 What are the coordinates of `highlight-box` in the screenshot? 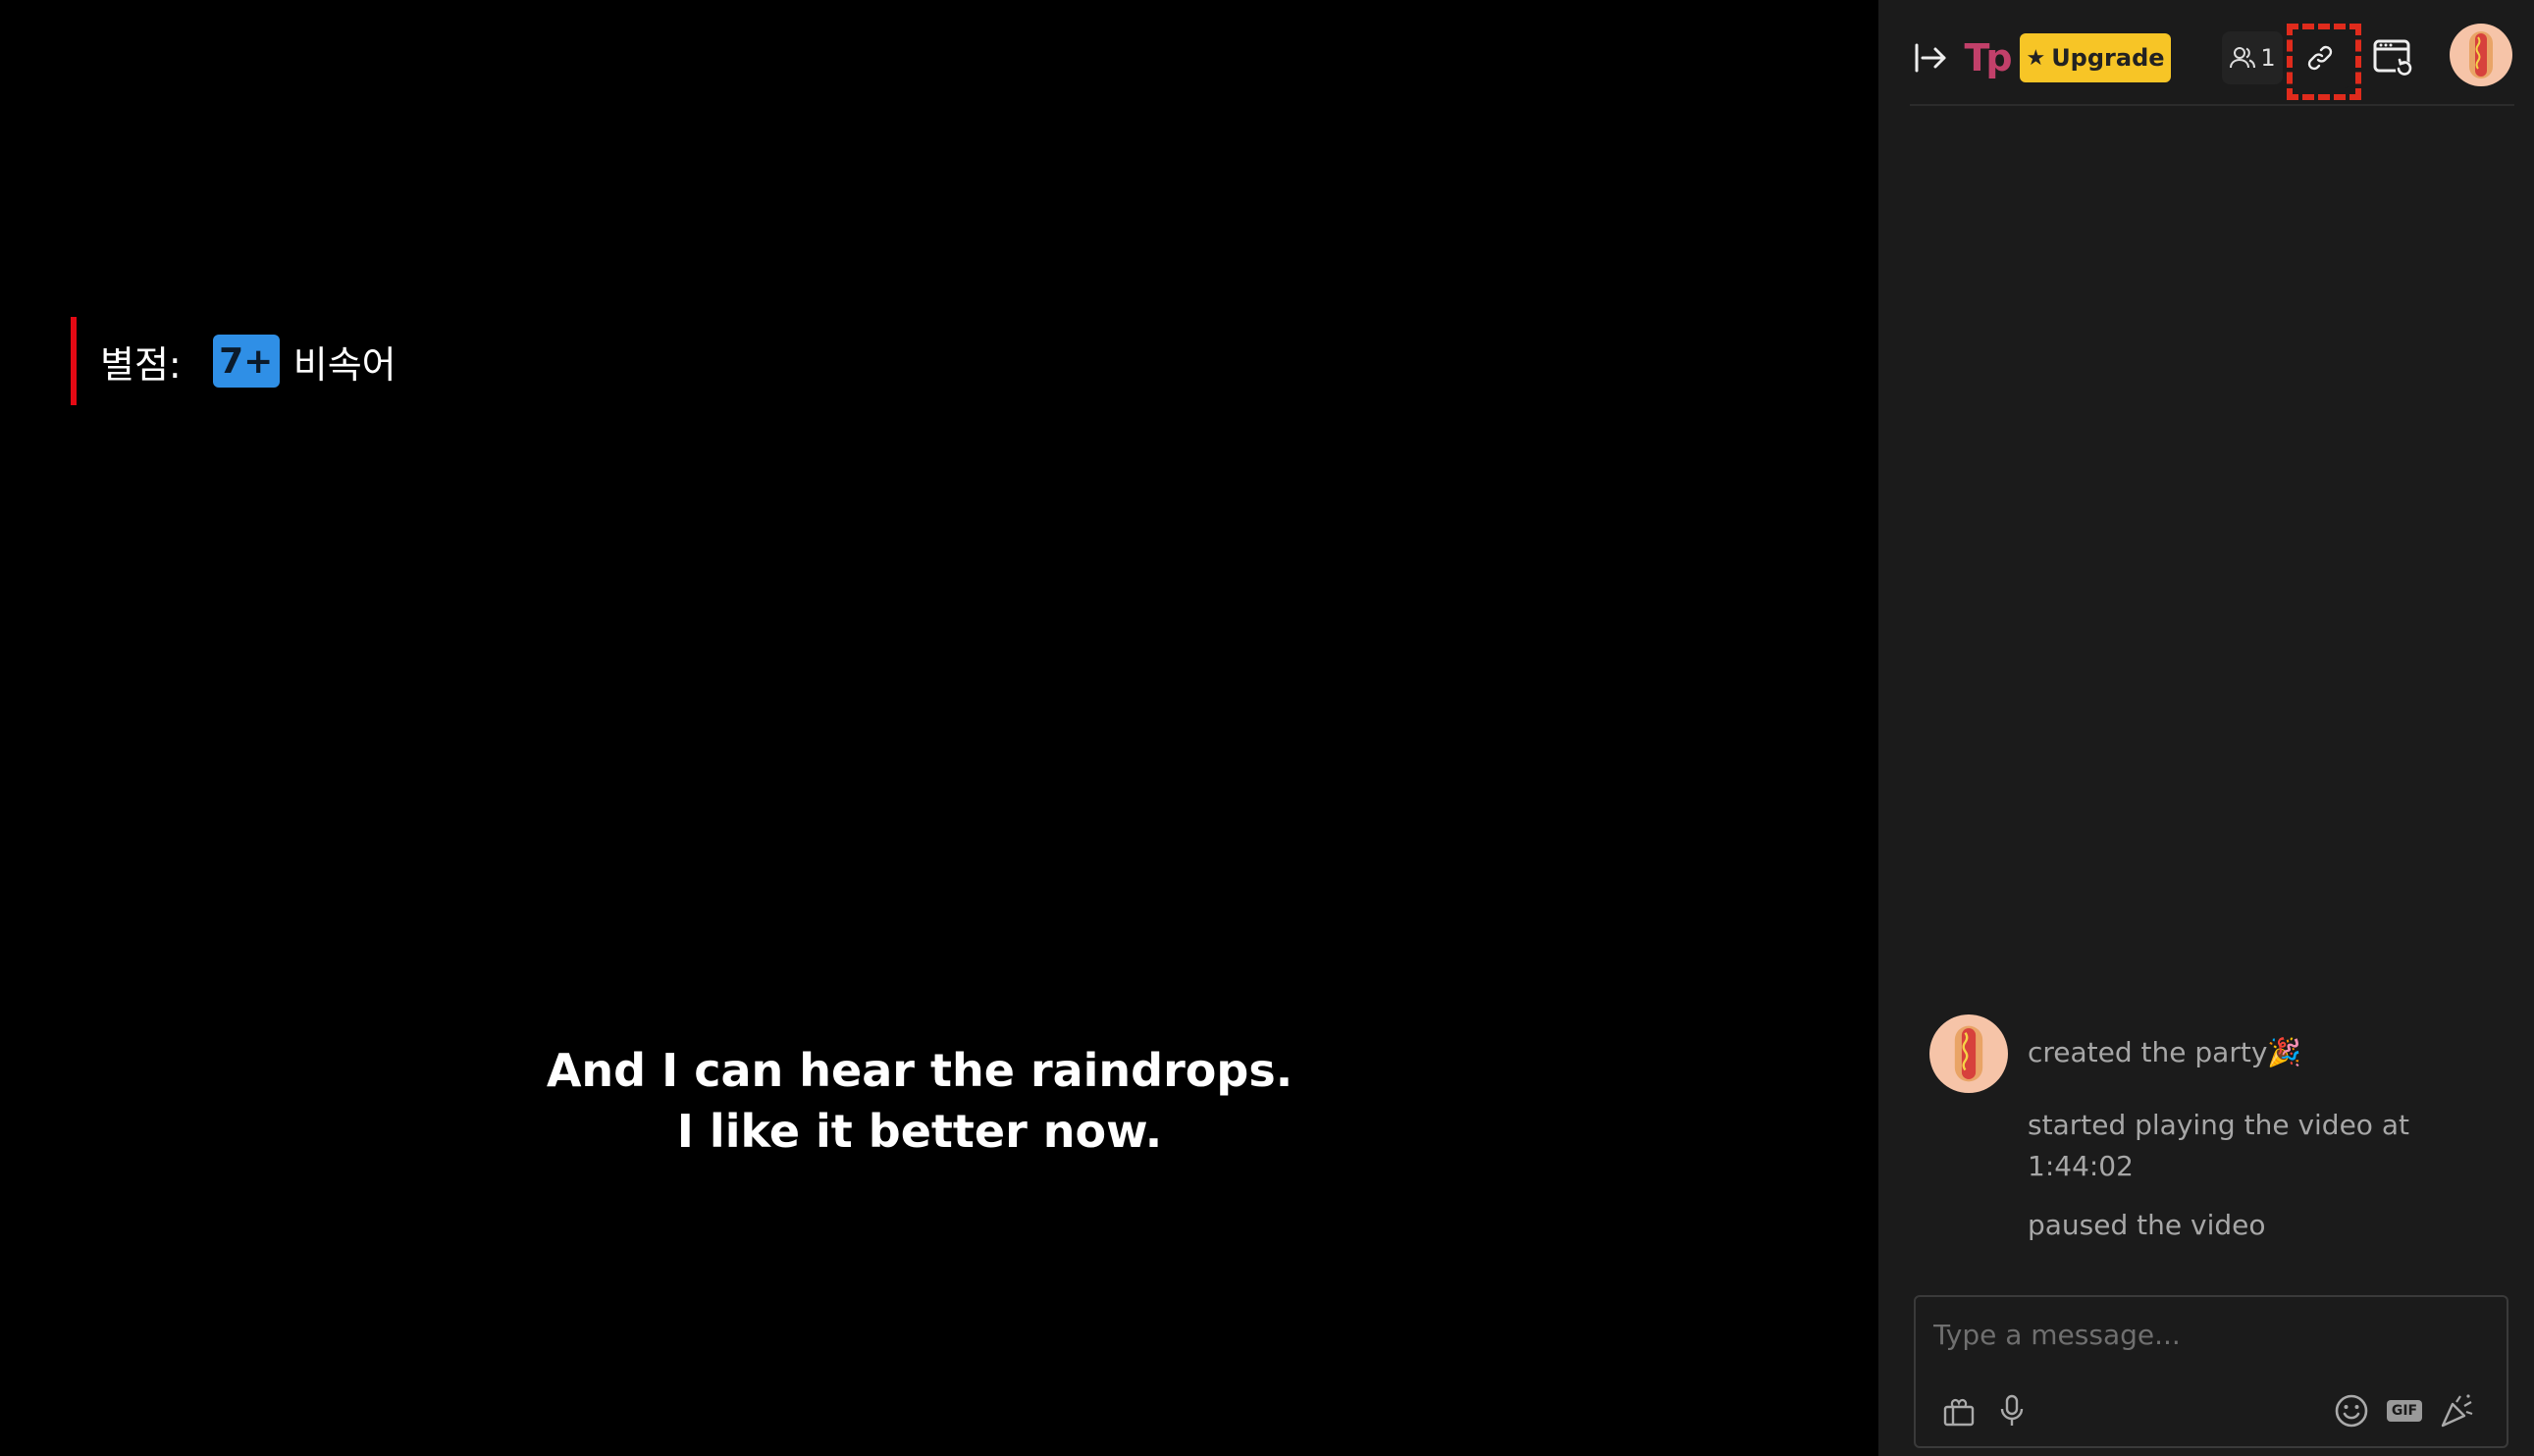 It's located at (2324, 62).